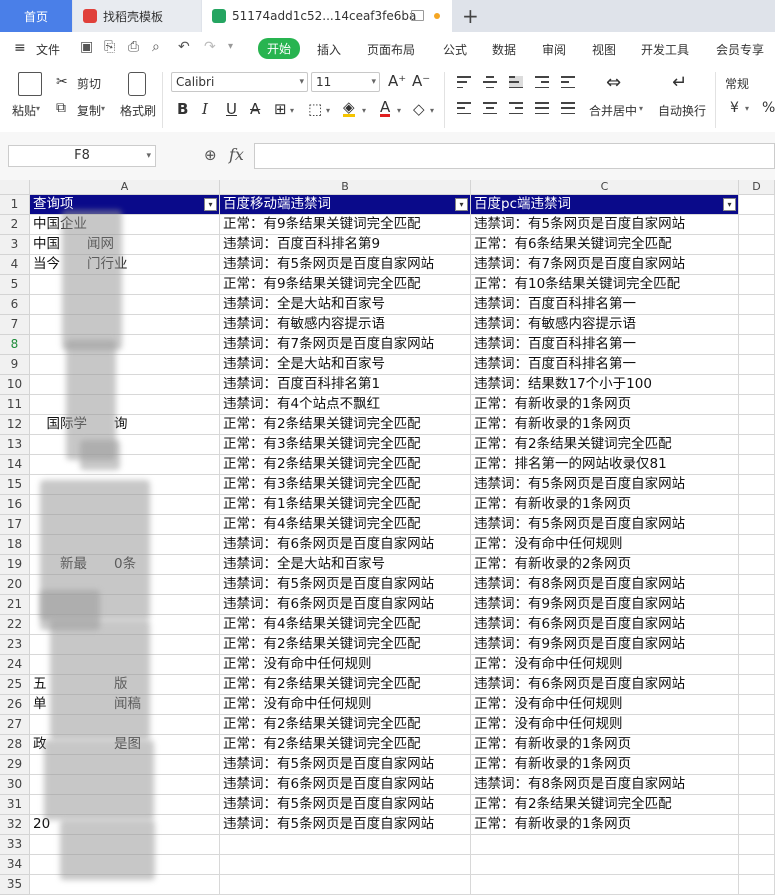 The image size is (775, 895). I want to click on table-cell: 违禁词：有4个站点不飘红, so click(345, 405).